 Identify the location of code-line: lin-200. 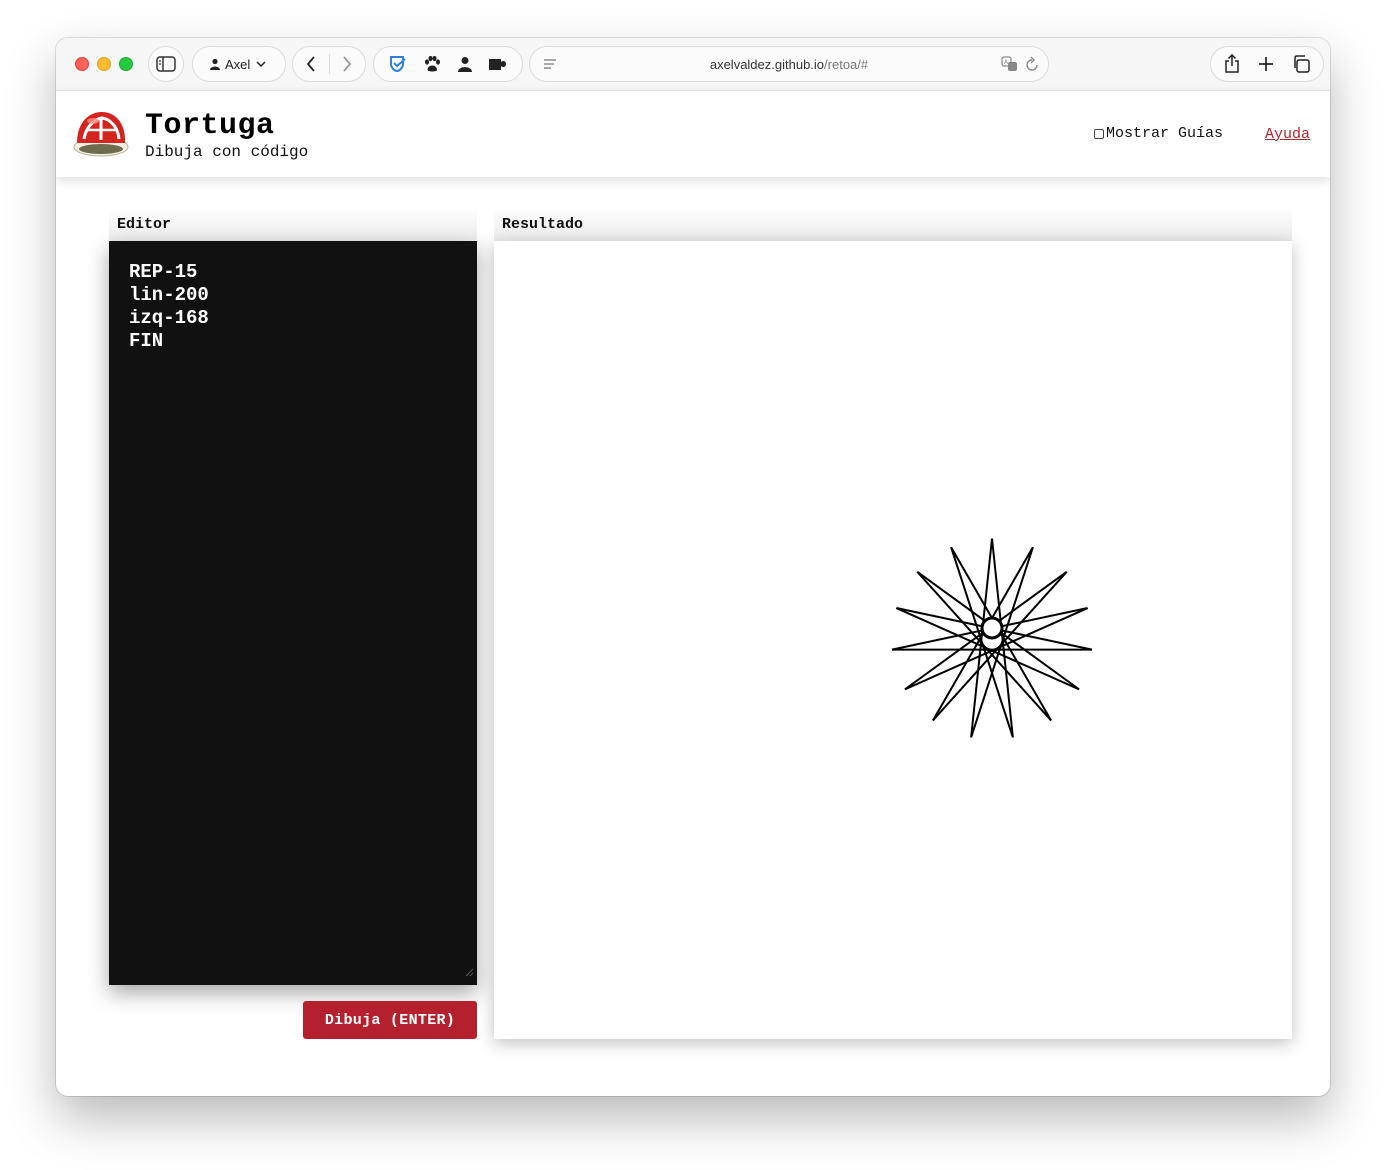
(169, 295).